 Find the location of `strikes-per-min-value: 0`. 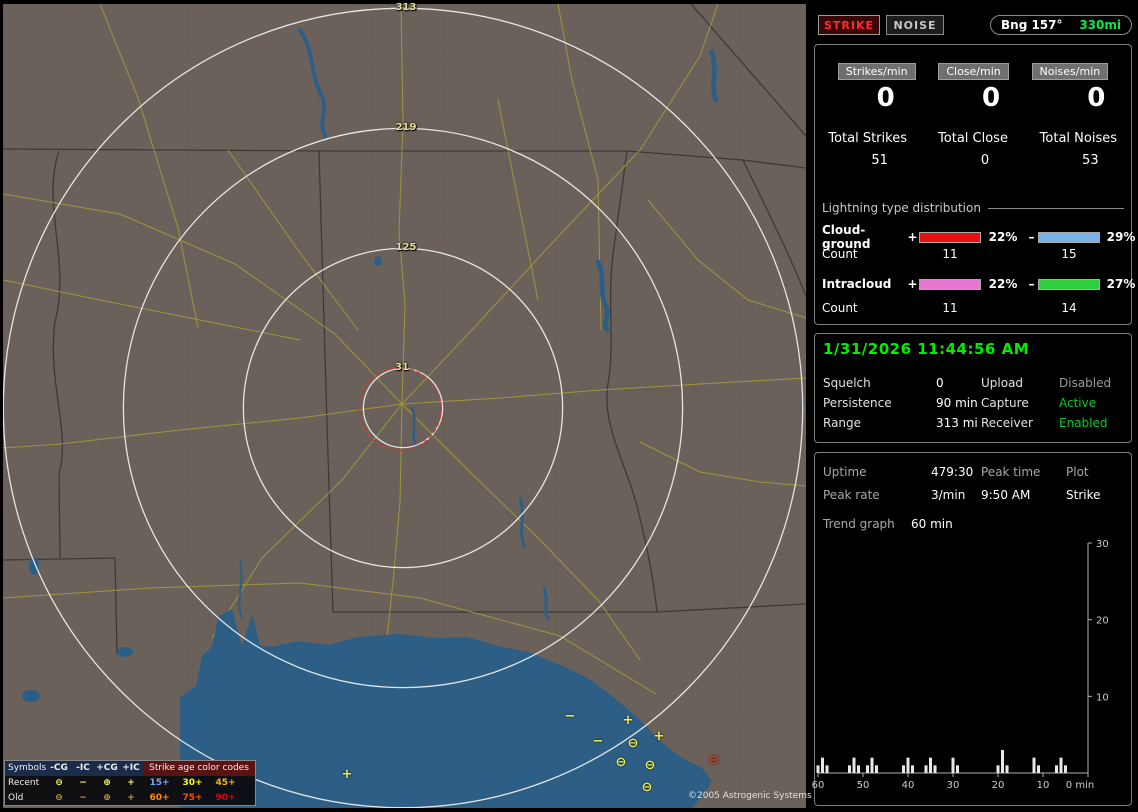

strikes-per-min-value: 0 is located at coordinates (885, 98).